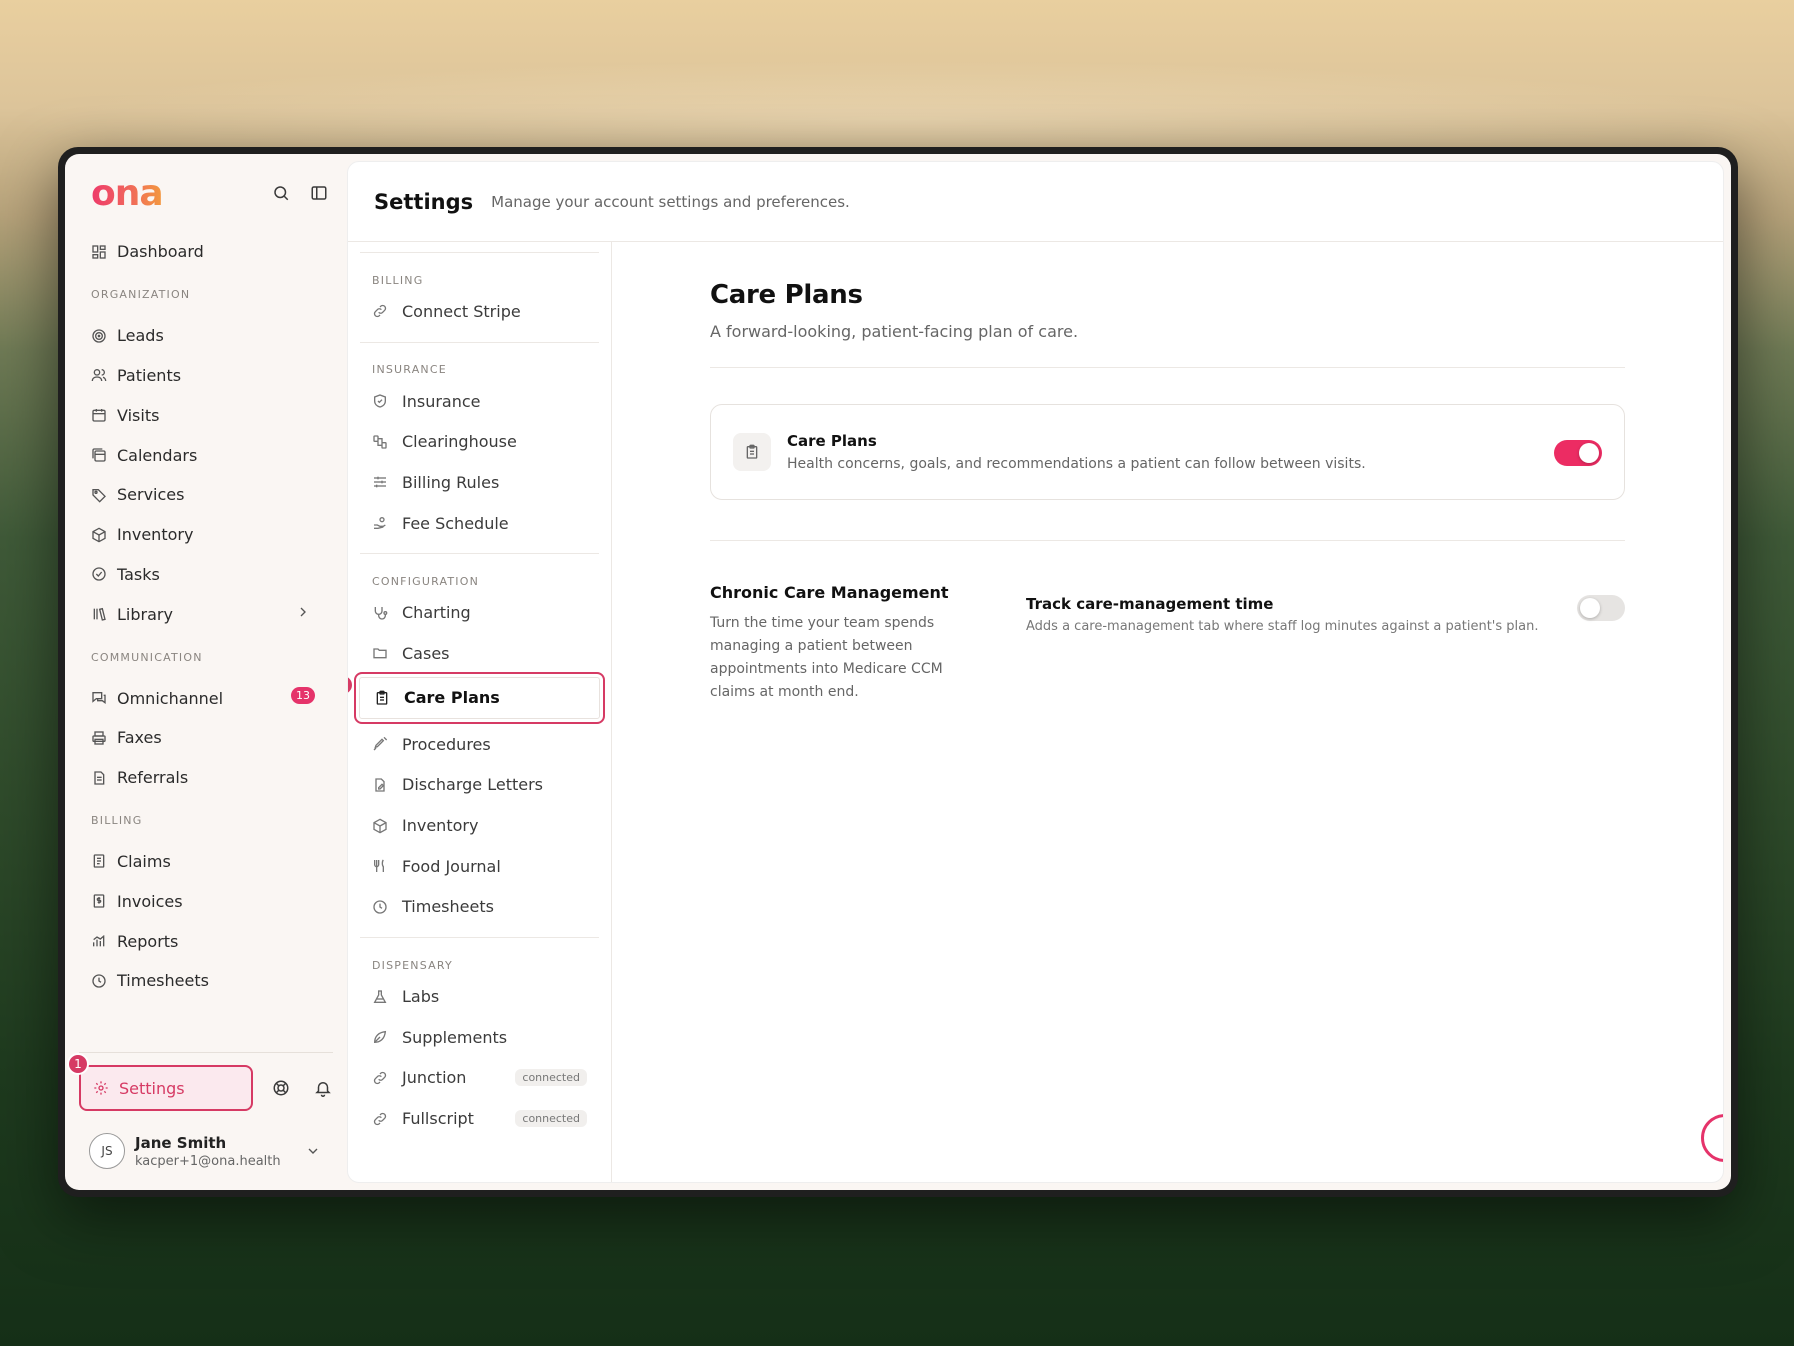 The image size is (1794, 1346). I want to click on sidebar-item-claims: Claims, so click(206, 862).